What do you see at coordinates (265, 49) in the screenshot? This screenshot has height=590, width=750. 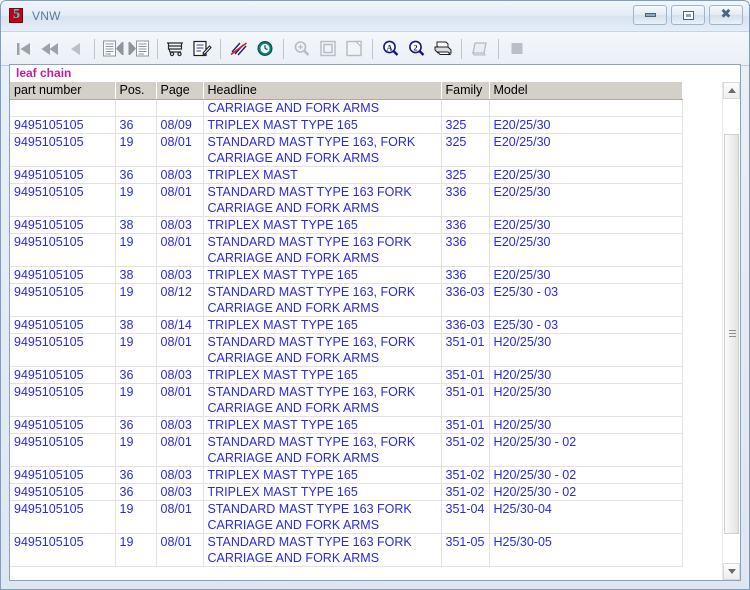 I see `clock-globe-icon` at bounding box center [265, 49].